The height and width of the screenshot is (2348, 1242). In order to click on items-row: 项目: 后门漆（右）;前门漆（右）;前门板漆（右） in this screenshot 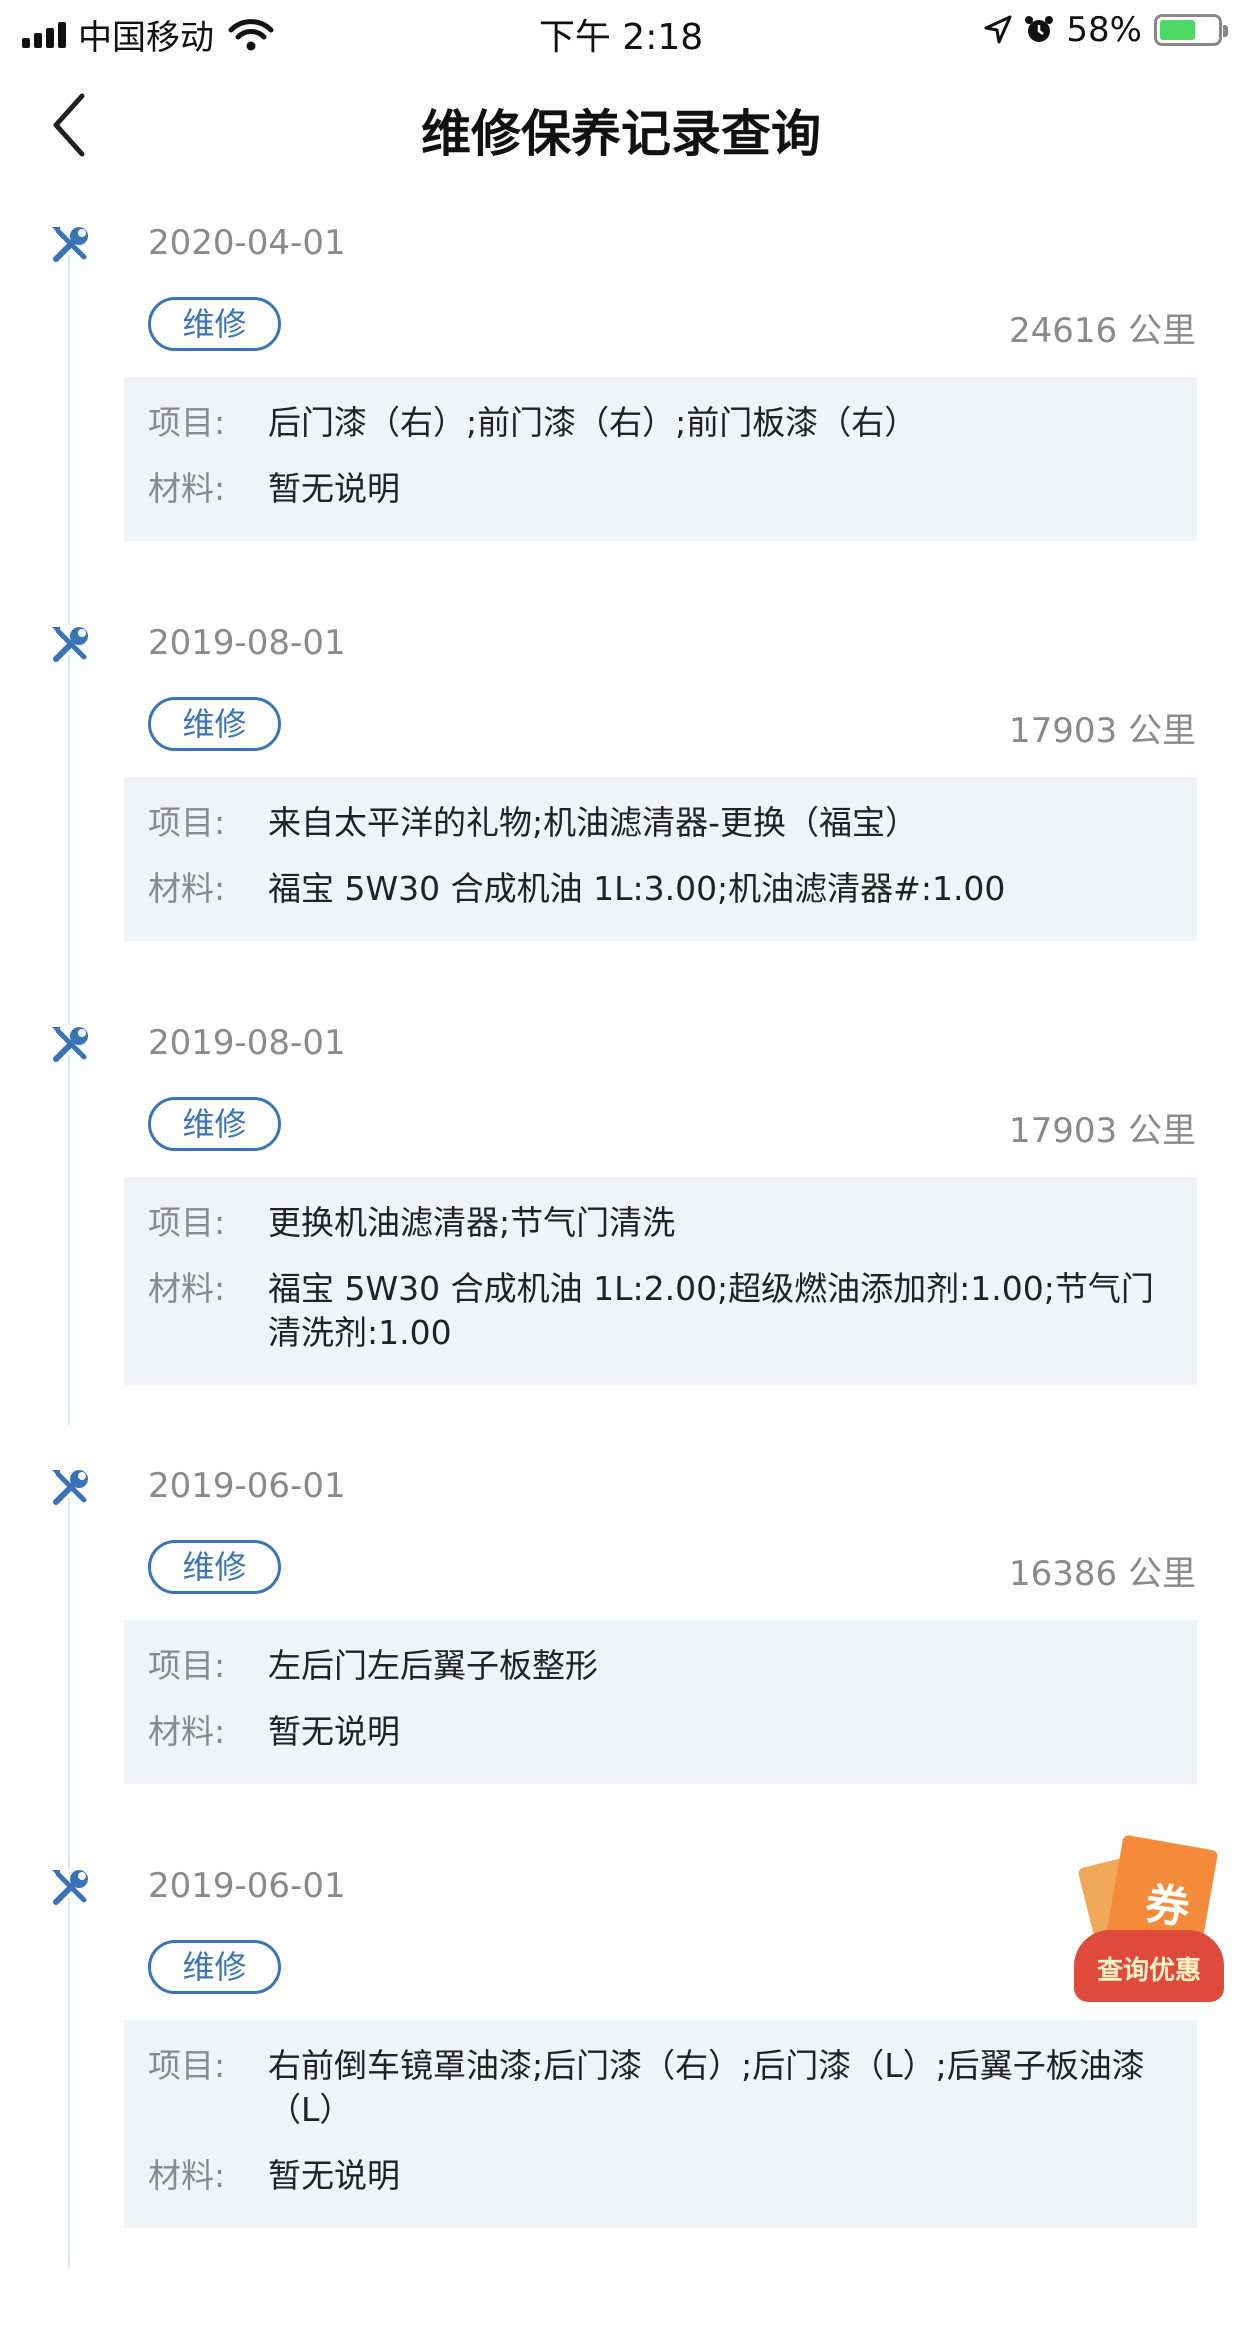, I will do `click(660, 423)`.